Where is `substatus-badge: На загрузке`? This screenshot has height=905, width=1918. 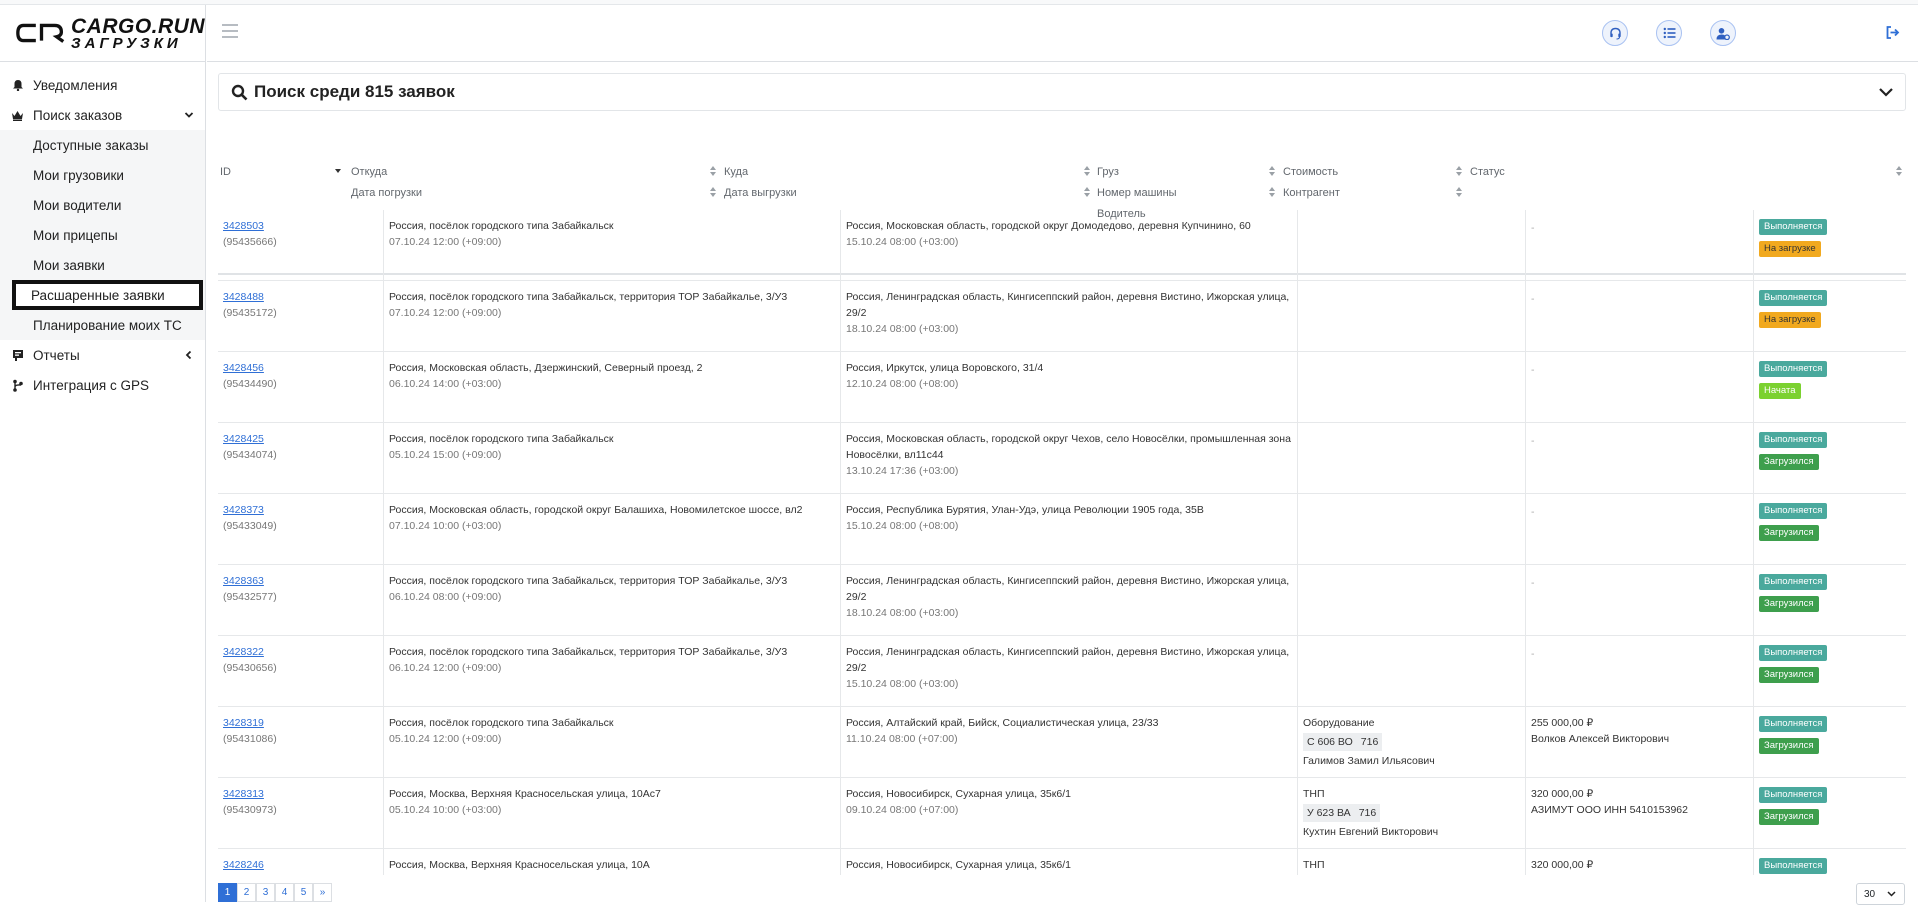 substatus-badge: На загрузке is located at coordinates (1790, 320).